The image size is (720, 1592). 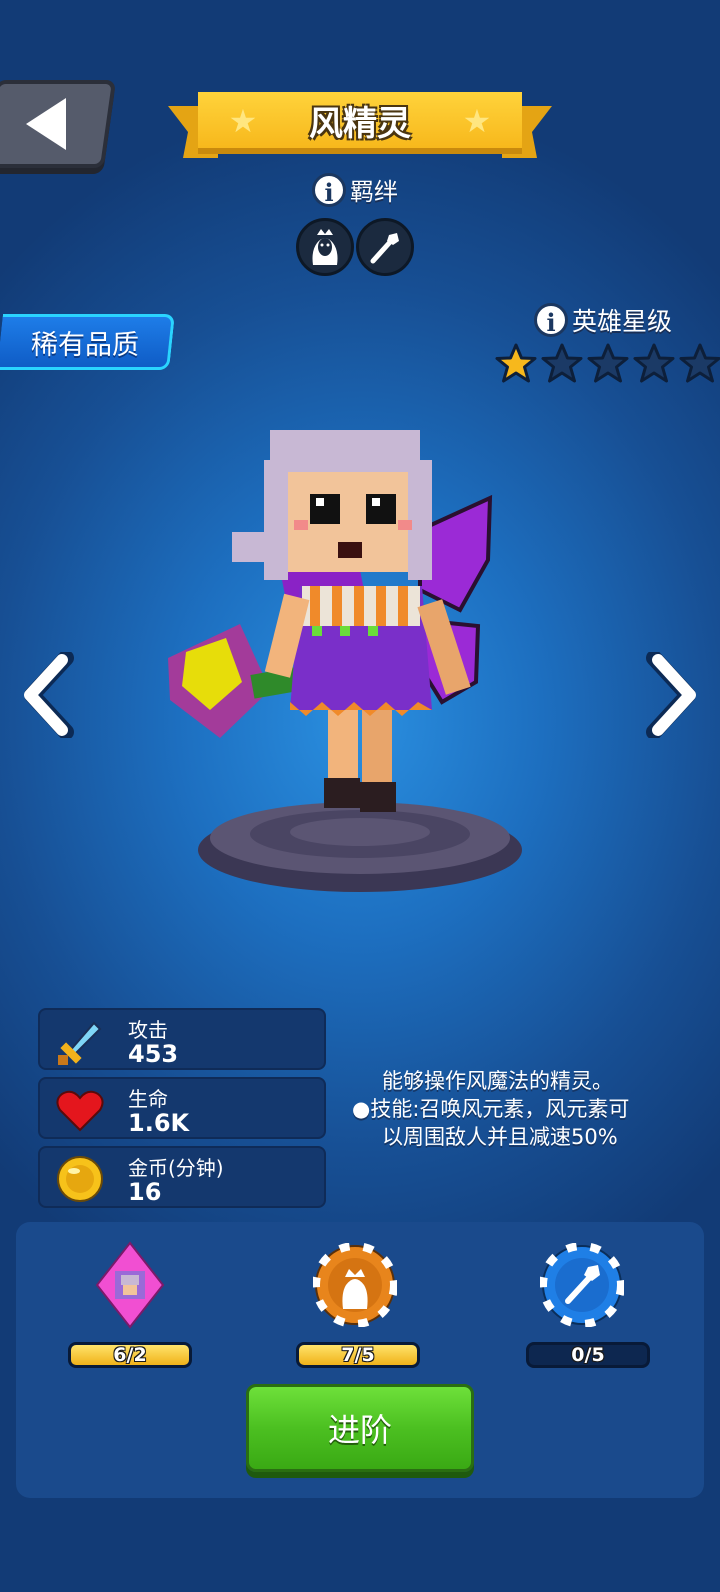 What do you see at coordinates (385, 247) in the screenshot?
I see `wand-icon` at bounding box center [385, 247].